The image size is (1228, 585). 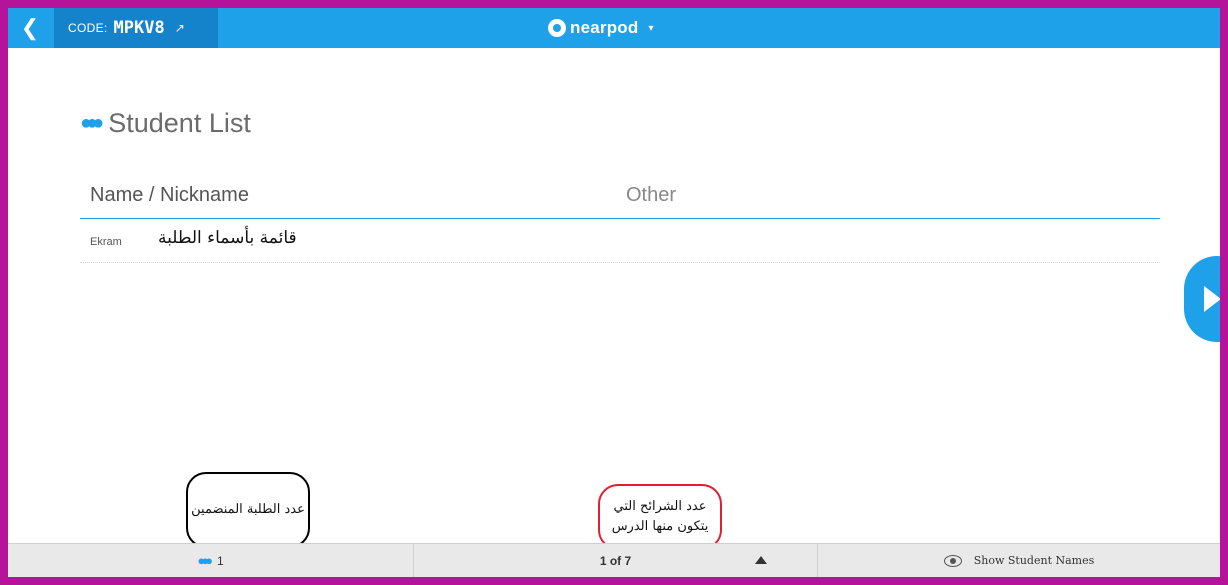 I want to click on top-bar: ❮ CODE: MPKV8 ↗ nearpod ▾, so click(x=614, y=28).